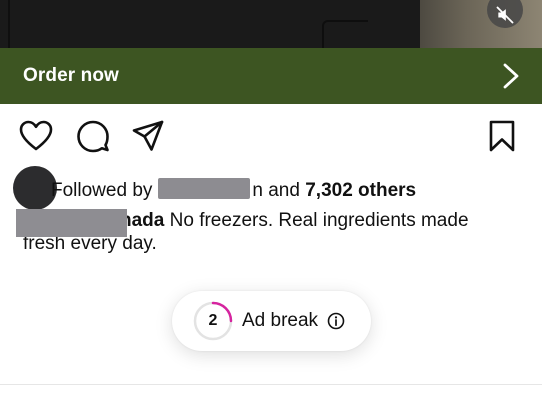 The width and height of the screenshot is (542, 400). Describe the element at coordinates (271, 76) in the screenshot. I see `order-now-cta: Order now` at that location.